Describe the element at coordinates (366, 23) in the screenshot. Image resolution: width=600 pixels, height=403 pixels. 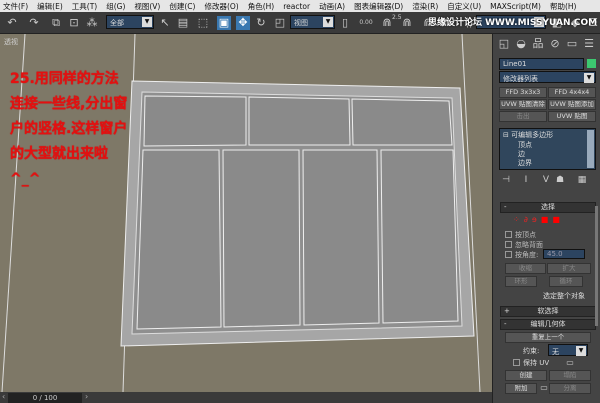
I see `manipulate-icon: 0.00` at that location.